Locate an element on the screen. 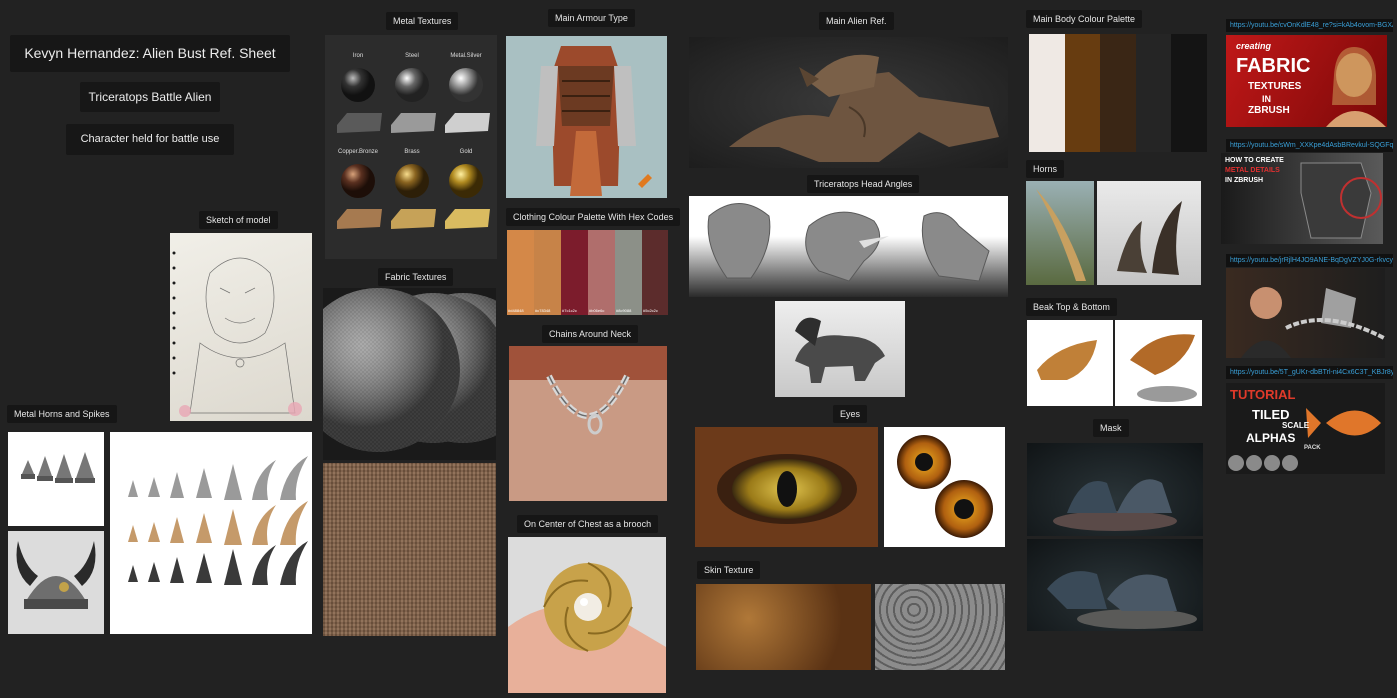  clothing-swatch-5-hex: #8c9088 is located at coordinates (624, 310).